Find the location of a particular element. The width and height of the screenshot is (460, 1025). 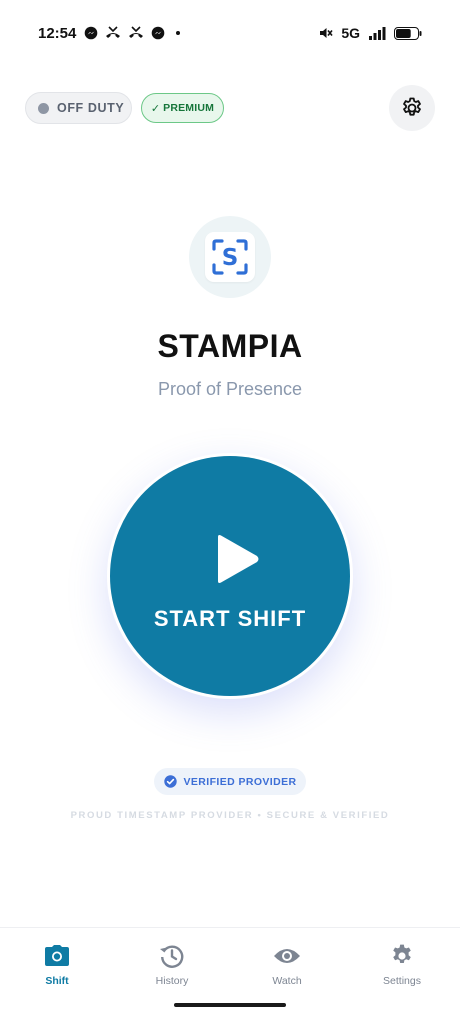

settings-button is located at coordinates (412, 108).